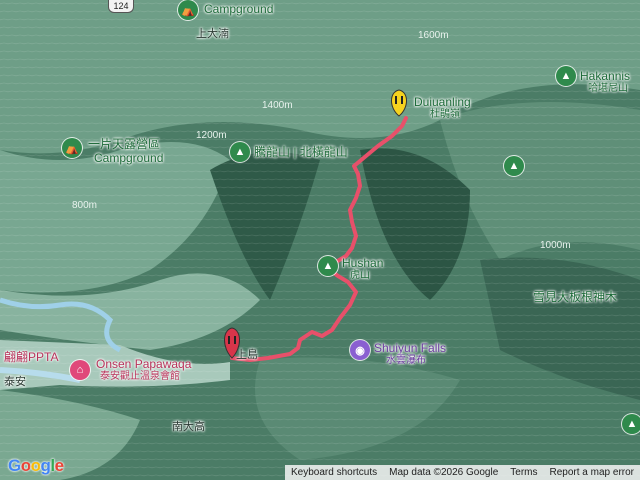 This screenshot has width=640, height=480. I want to click on hushan-label-en: Hushan, so click(363, 263).